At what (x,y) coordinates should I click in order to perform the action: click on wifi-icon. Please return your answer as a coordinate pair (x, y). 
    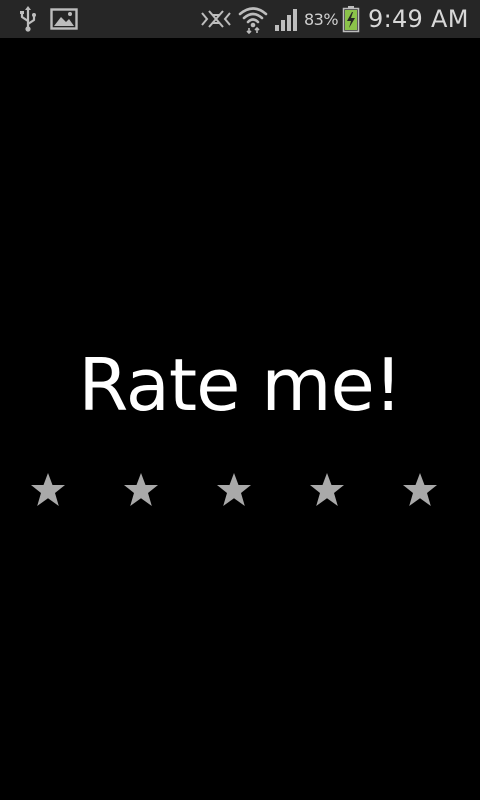
    Looking at the image, I should click on (253, 19).